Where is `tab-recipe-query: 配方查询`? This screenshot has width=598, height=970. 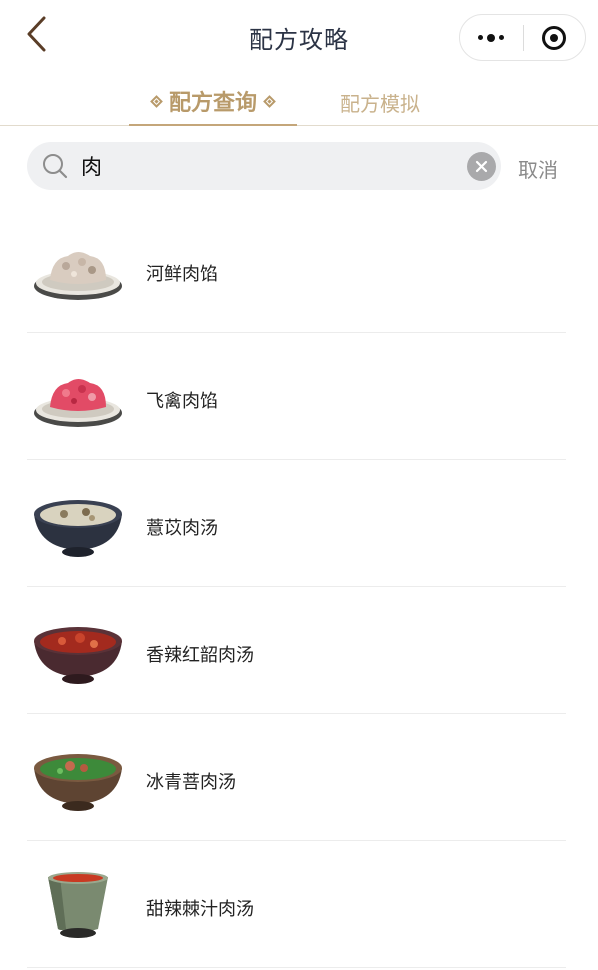 tab-recipe-query: 配方查询 is located at coordinates (213, 102).